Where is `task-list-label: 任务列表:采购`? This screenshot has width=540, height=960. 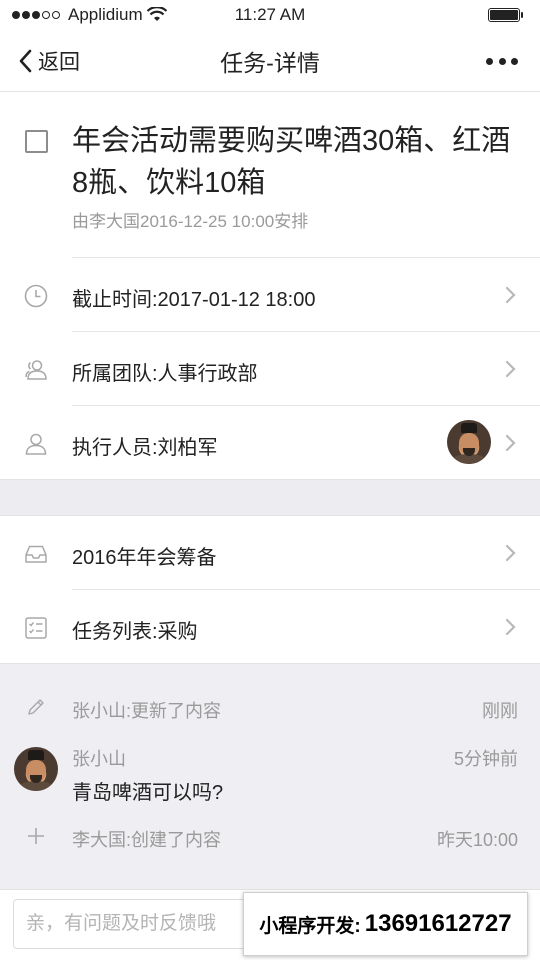 task-list-label: 任务列表:采购 is located at coordinates (135, 632).